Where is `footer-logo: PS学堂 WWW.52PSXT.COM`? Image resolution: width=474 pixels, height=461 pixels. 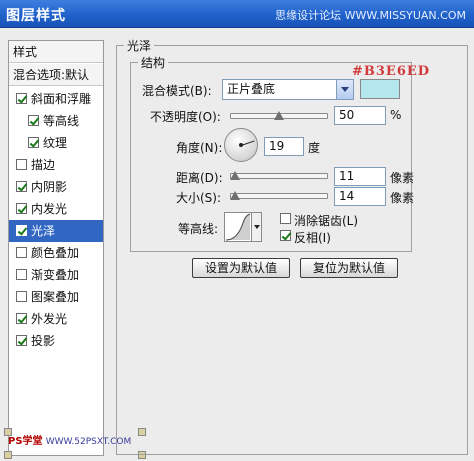 footer-logo: PS学堂 WWW.52PSXT.COM is located at coordinates (69, 439).